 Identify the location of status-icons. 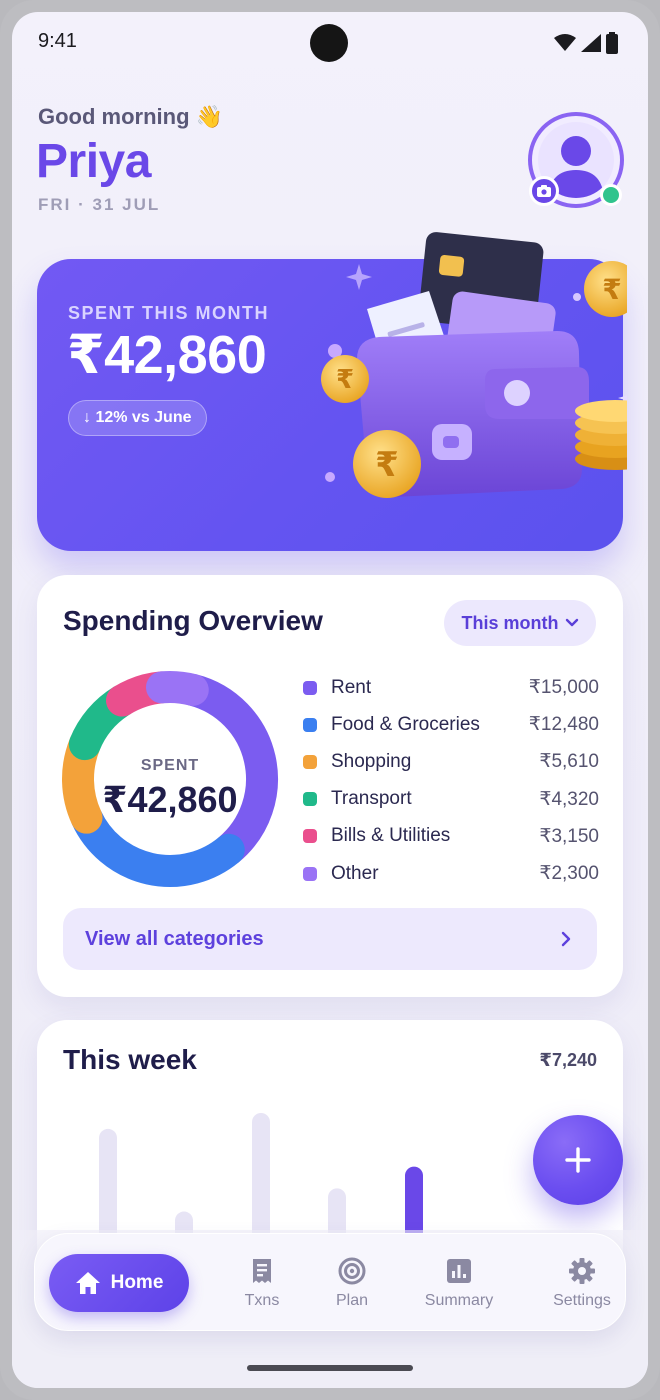
(586, 43).